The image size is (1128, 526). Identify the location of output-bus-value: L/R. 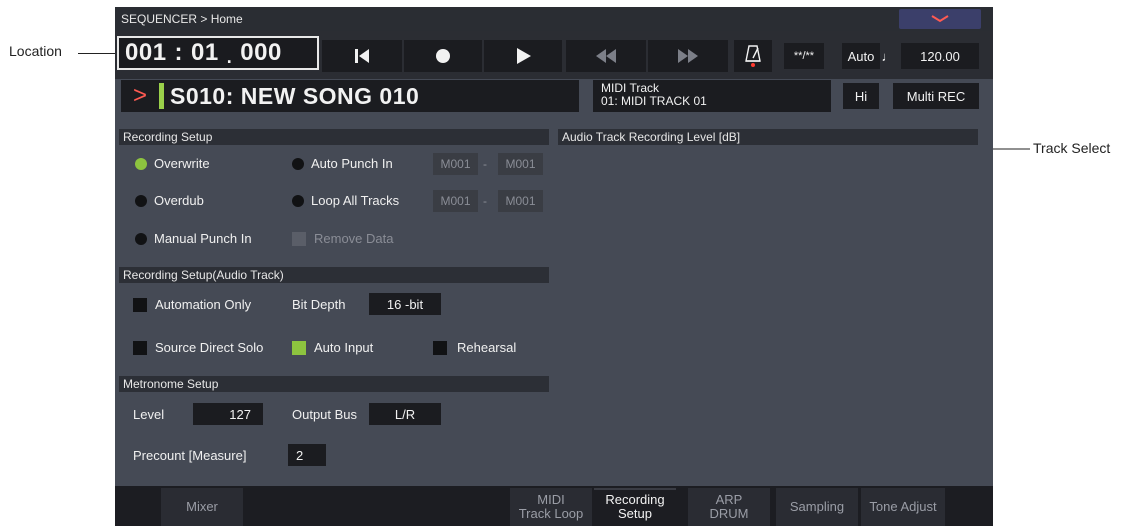
(405, 414).